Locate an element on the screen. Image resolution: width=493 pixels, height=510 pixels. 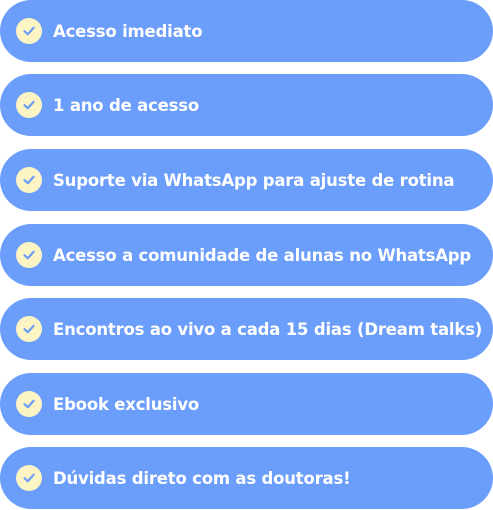
benefit-label: 1 ano de acesso is located at coordinates (126, 105).